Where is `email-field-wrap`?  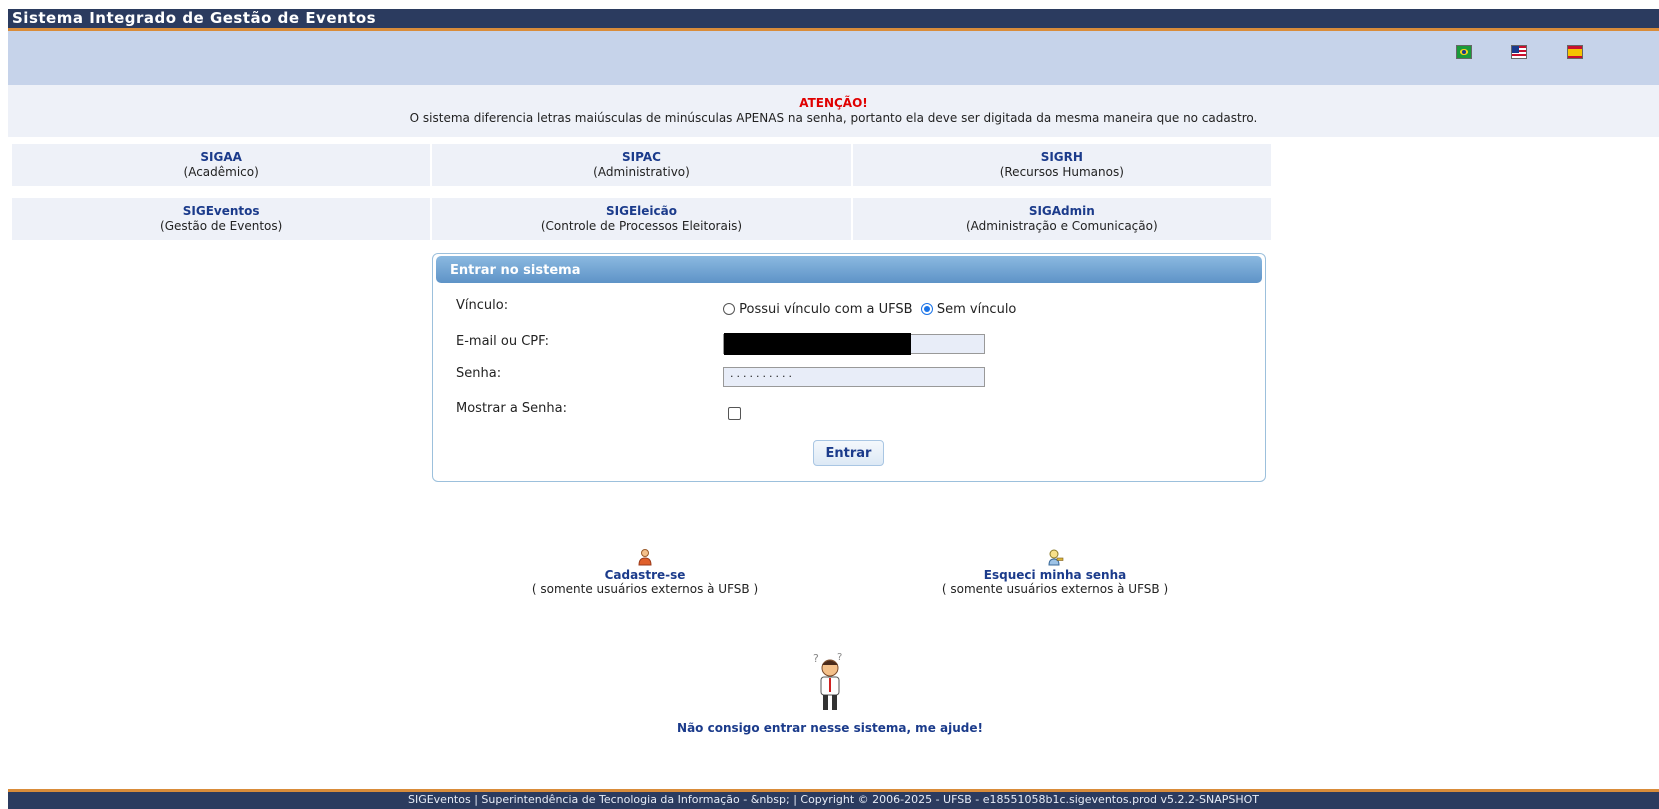 email-field-wrap is located at coordinates (854, 344).